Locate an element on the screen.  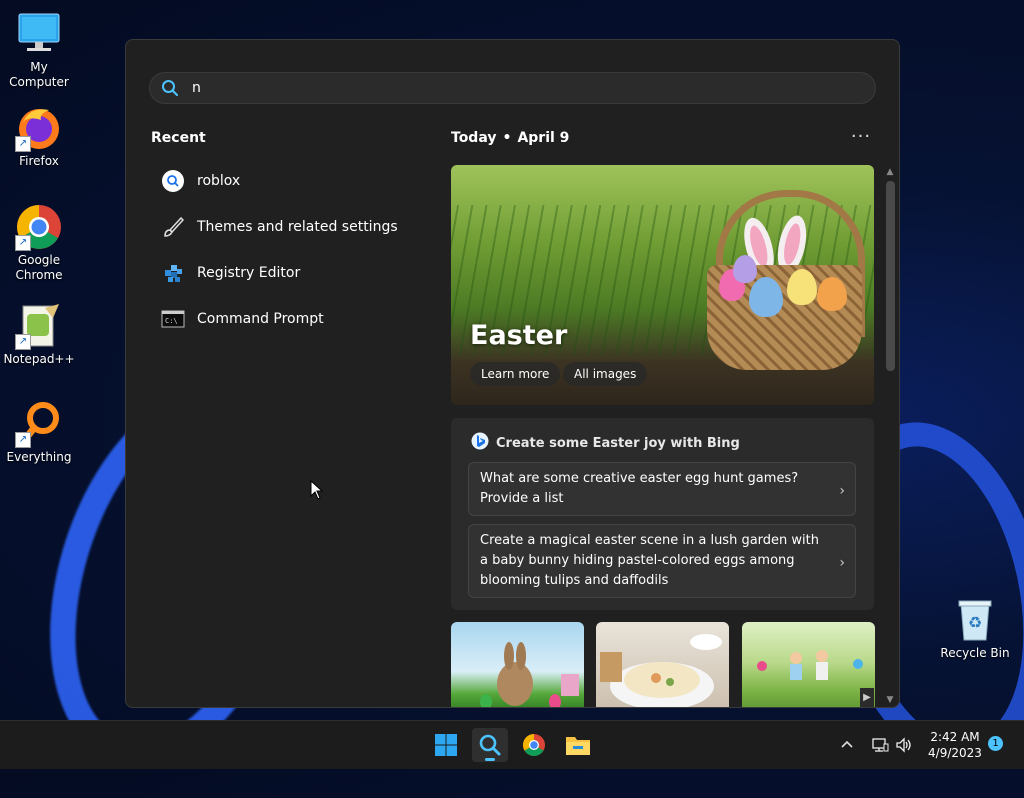
taskbar: 2:42 AM 4/9/2023 is located at coordinates (512, 744).